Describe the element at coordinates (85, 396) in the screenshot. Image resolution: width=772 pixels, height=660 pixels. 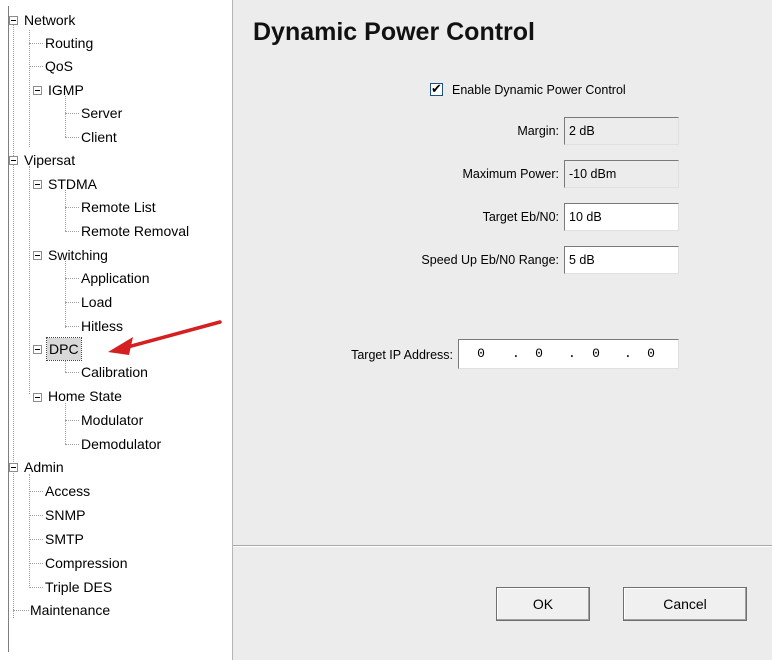
I see `tree-item-home-state: Home State` at that location.